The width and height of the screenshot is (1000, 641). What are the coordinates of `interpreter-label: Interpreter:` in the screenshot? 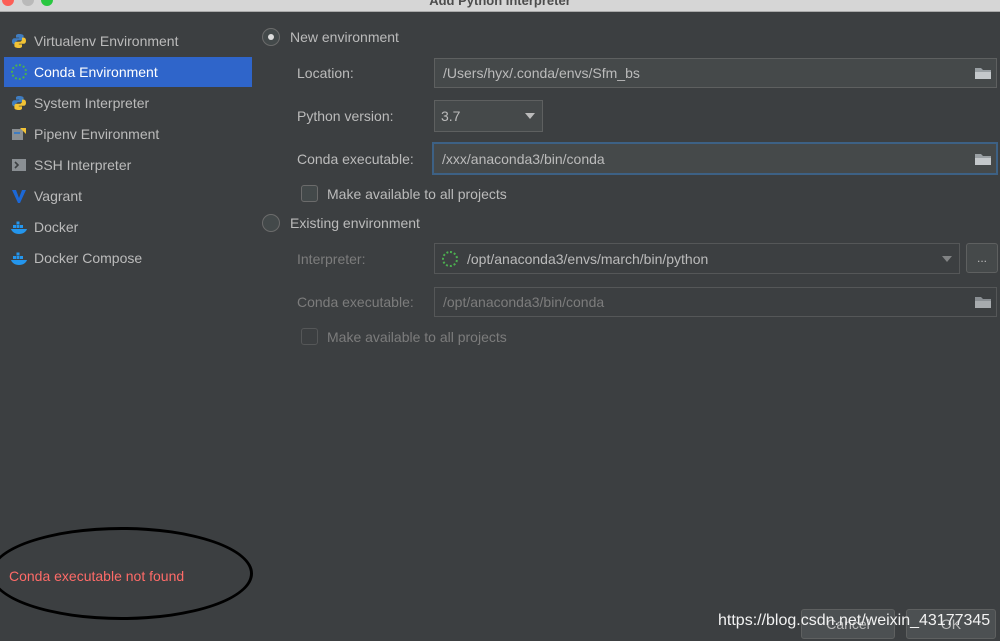 It's located at (331, 259).